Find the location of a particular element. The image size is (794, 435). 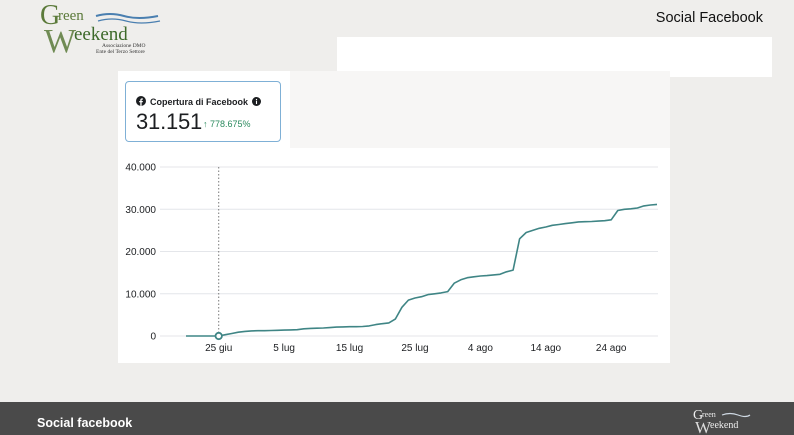

y-tick-label: 20.000 is located at coordinates (140, 252).